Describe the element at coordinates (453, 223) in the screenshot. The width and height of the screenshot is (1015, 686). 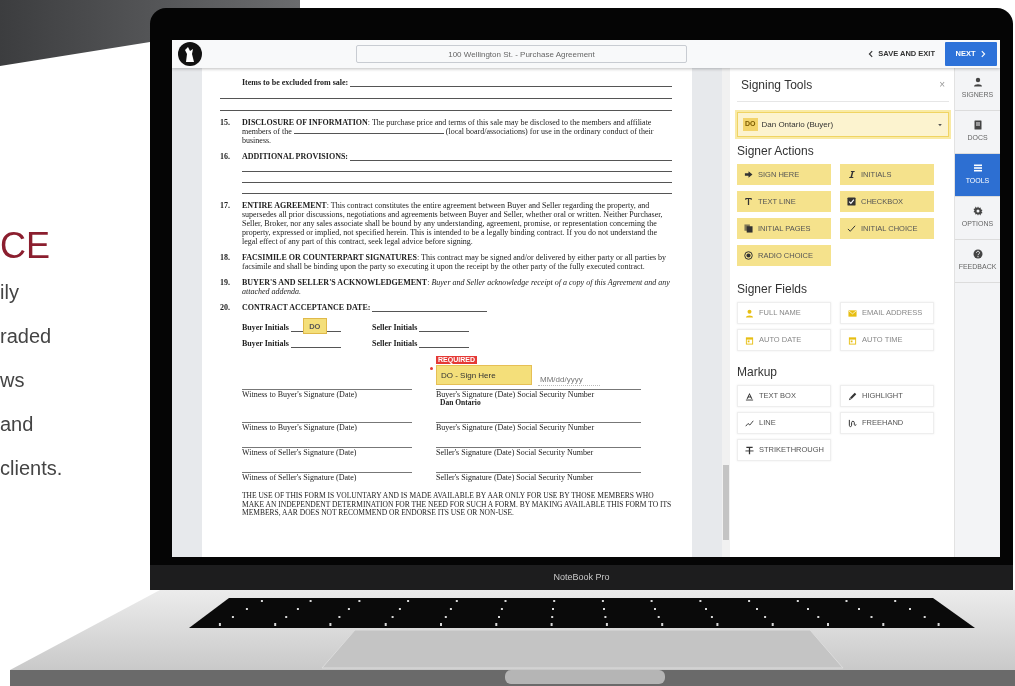
I see `clause-text: ENTIRE AGREEMENT: This contract constitutes the entire agreement between Buyer and Seller regarding the property, and supersedes all prior discussions, negotiations and agreements between Buyer and Seller, whether oral or written. Neither Purchaser, Seller, Broker, nor any sales associate shall be bound by any understanding, agreement, promise, or representation concerning the property, expressed or implied, not specified herein. This is intended to be a legally binding contract. If you do not understand the legal effect of any part of this contract, seek legal advice before signing.` at that location.